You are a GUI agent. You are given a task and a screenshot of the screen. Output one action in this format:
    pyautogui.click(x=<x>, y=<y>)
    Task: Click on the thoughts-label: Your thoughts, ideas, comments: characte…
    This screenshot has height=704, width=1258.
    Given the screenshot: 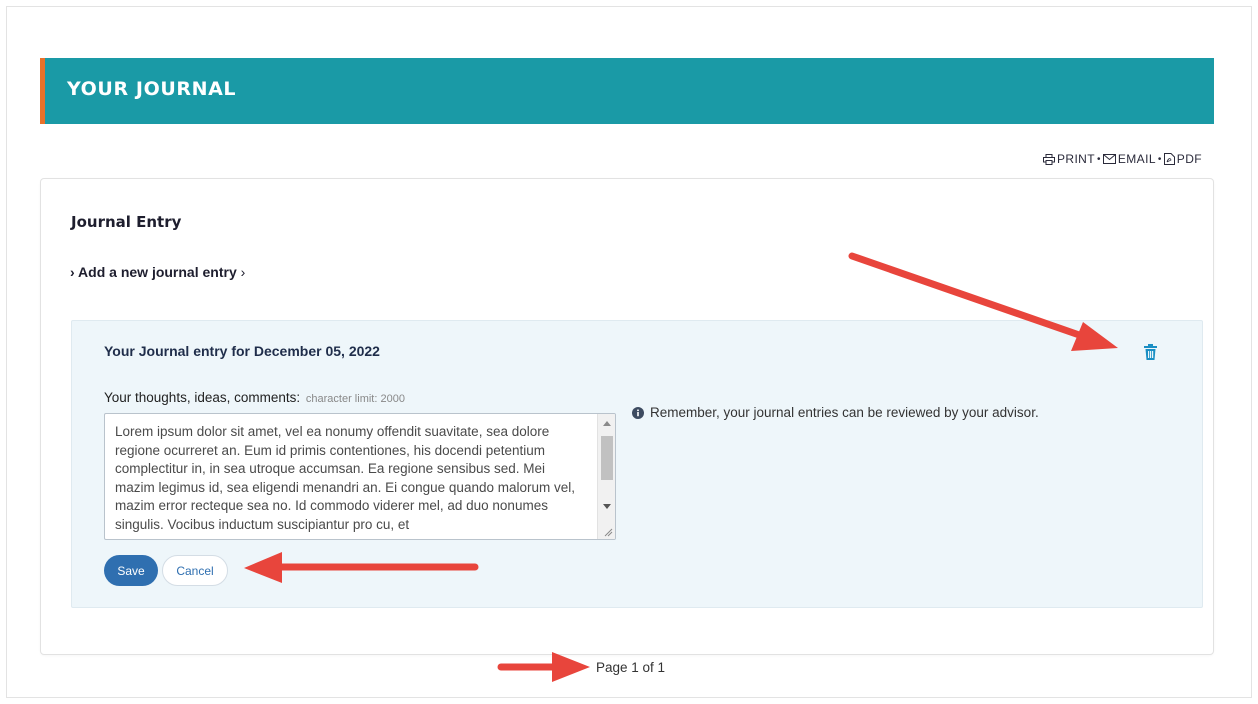 What is the action you would take?
    pyautogui.click(x=254, y=397)
    